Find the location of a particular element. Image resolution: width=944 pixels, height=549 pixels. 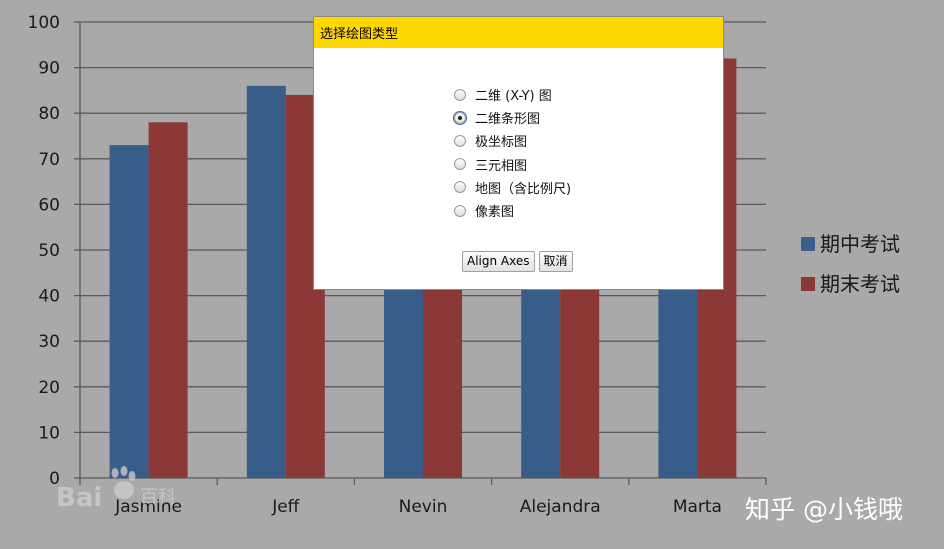

watermark-baike-text: 百科 is located at coordinates (158, 497).